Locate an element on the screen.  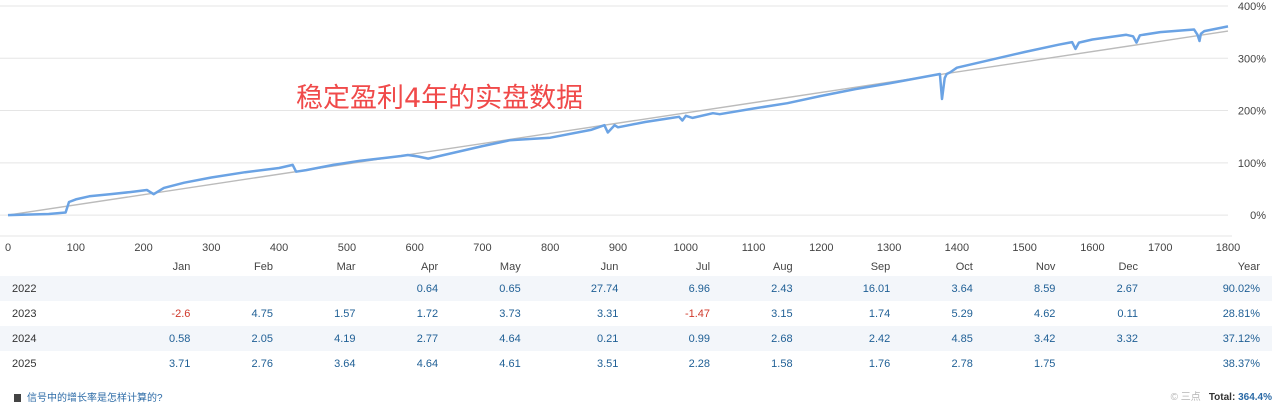
return-cell: 1.72 is located at coordinates (427, 313).